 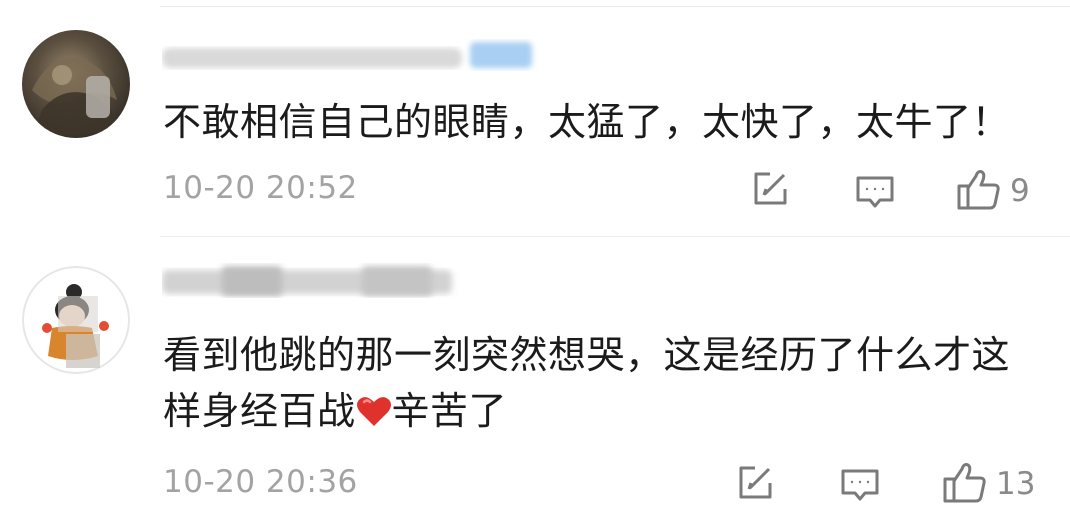 What do you see at coordinates (1016, 484) in the screenshot?
I see `like-count: 13` at bounding box center [1016, 484].